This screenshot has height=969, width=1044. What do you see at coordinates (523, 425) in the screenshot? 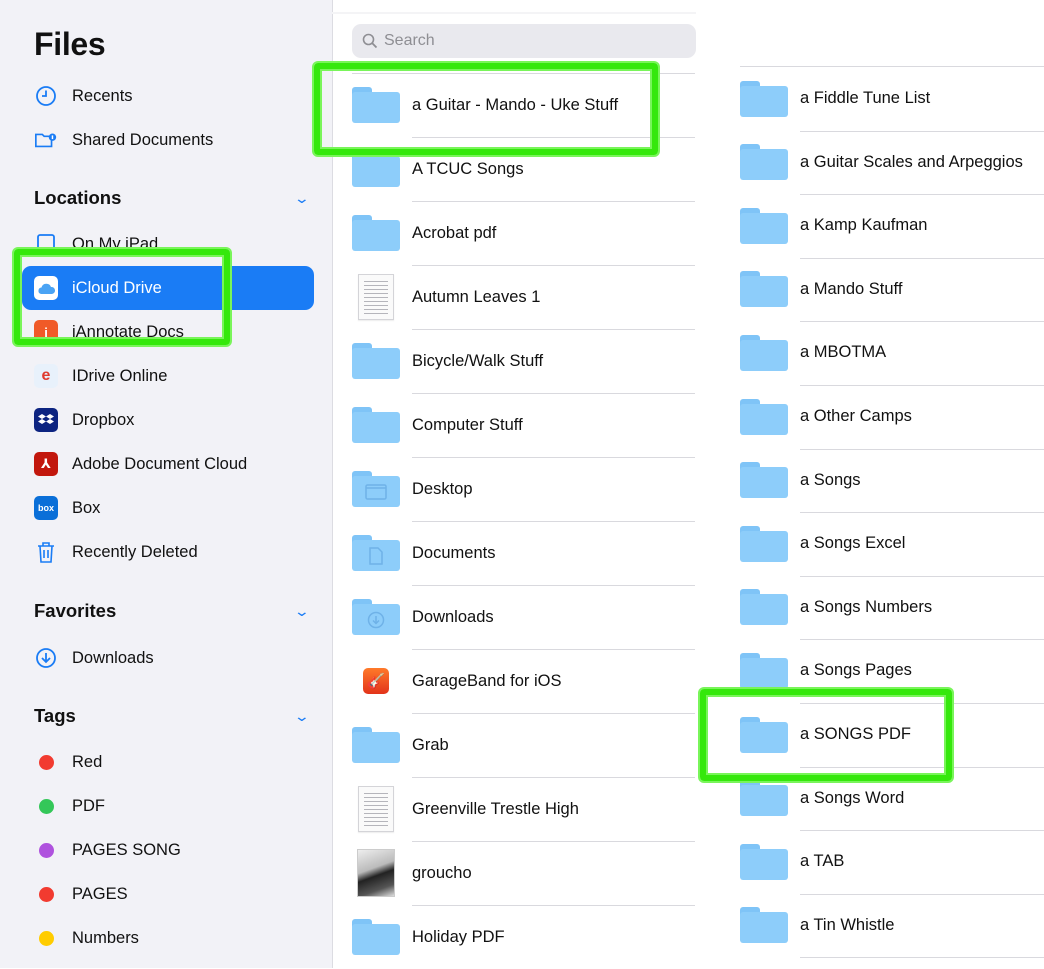
I see `file-row: Computer Stuff` at bounding box center [523, 425].